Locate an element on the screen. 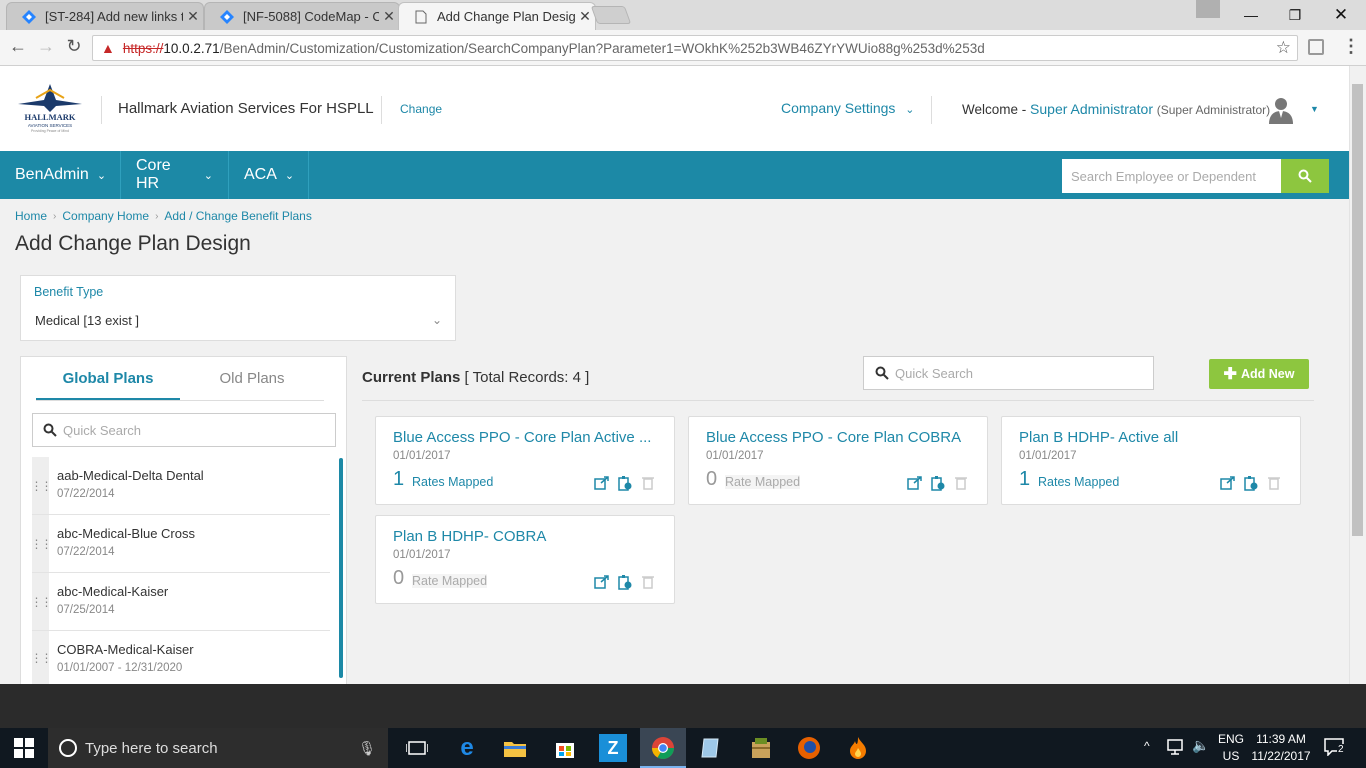 This screenshot has width=1366, height=768. jira-icon is located at coordinates (227, 17).